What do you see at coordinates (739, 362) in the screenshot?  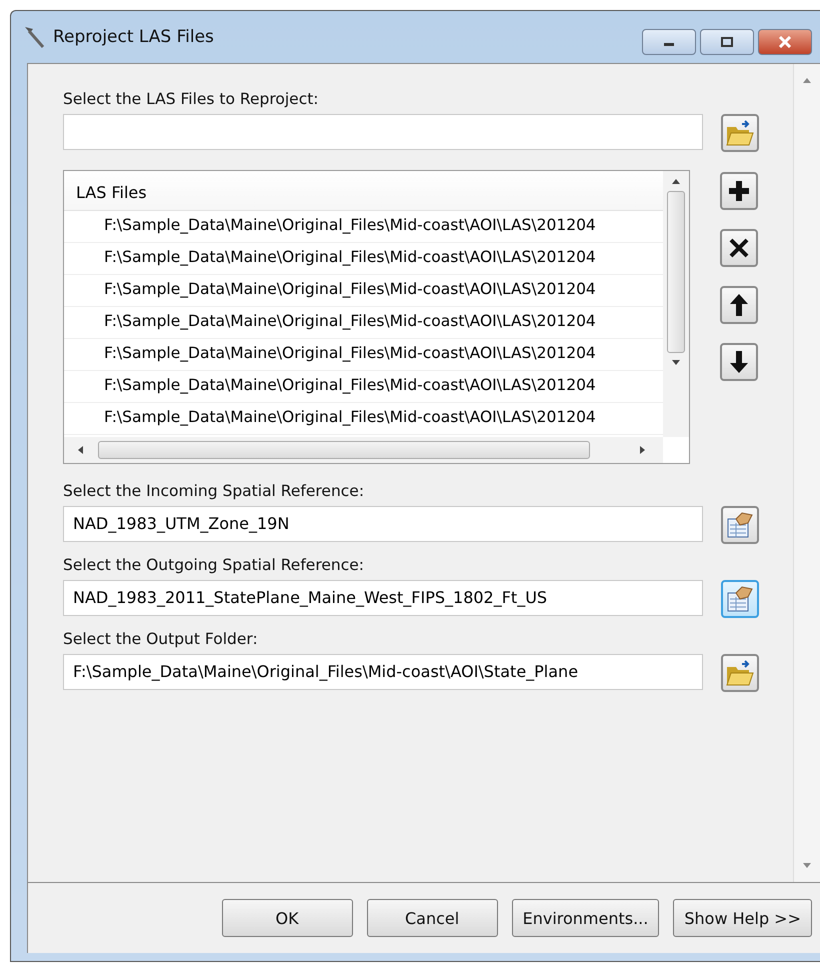 I see `move-down-button` at bounding box center [739, 362].